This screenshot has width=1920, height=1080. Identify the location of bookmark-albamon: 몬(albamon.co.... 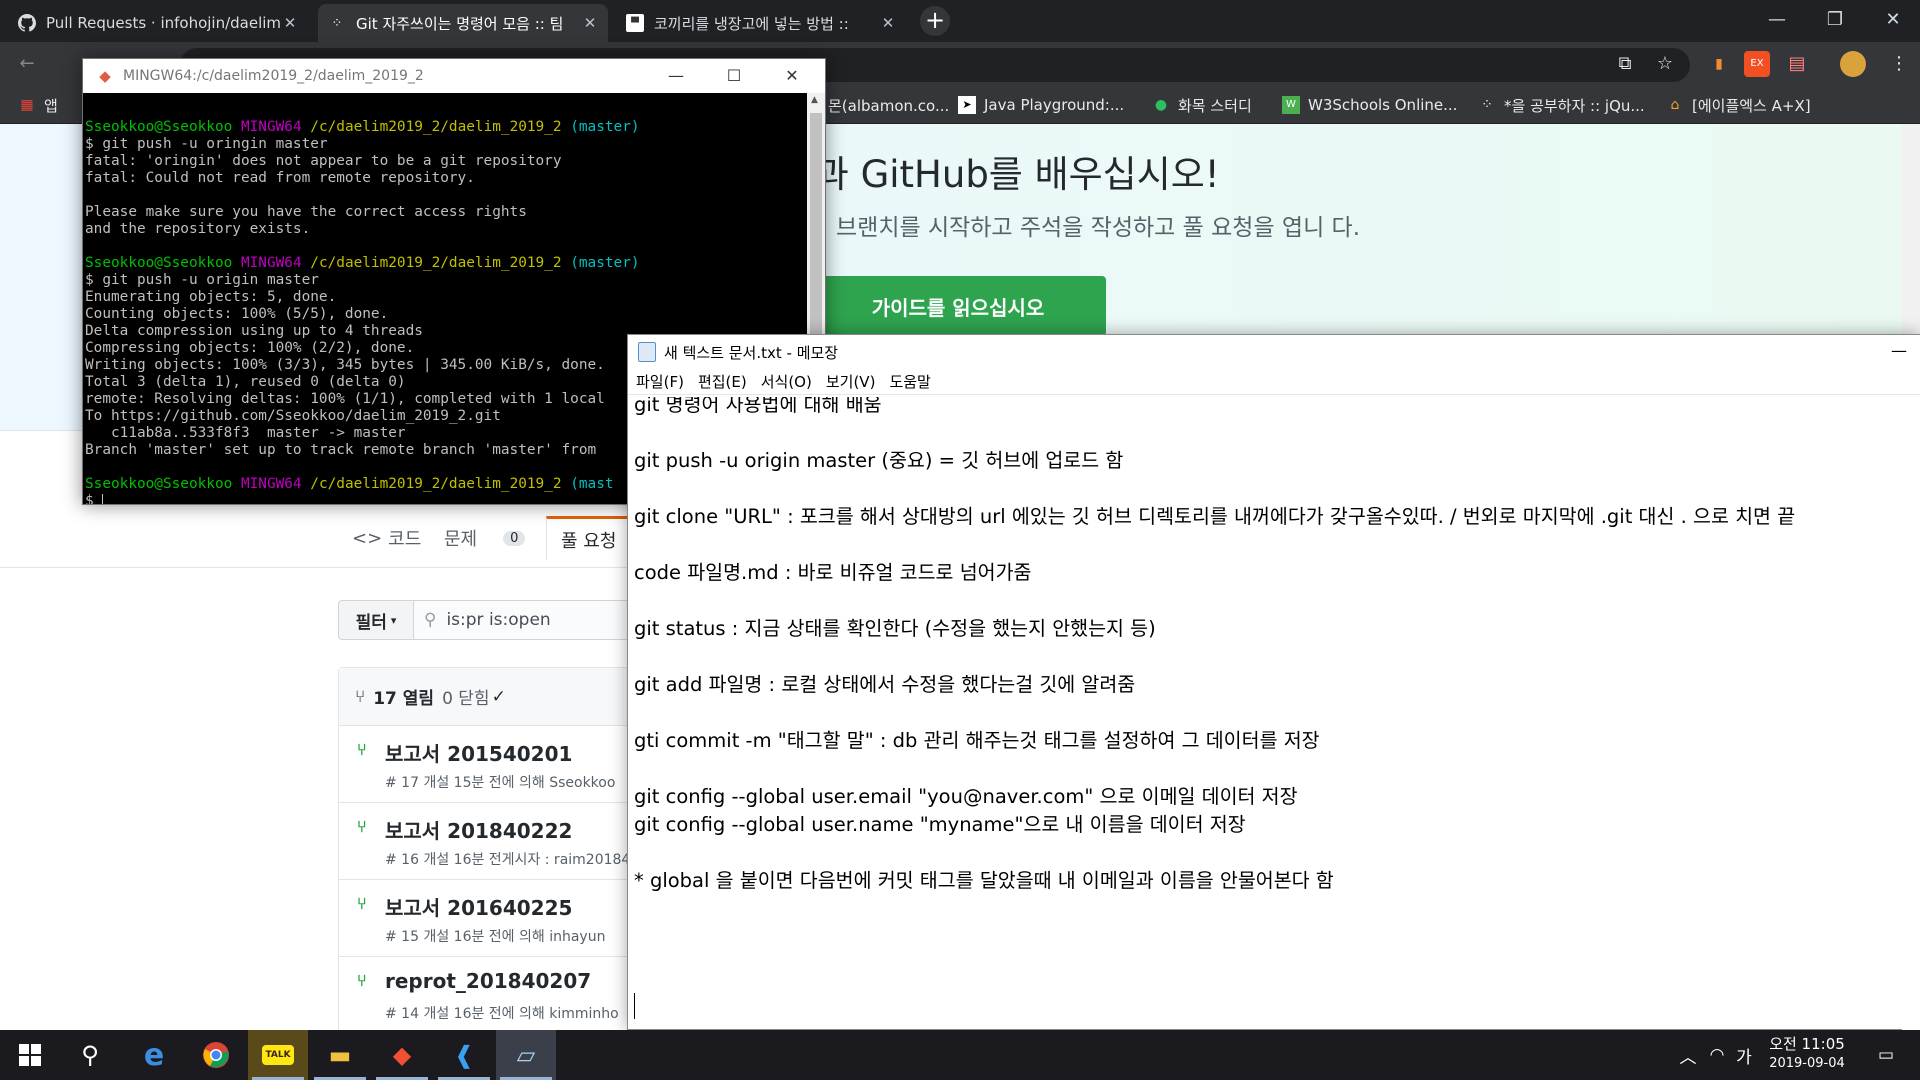
(888, 105).